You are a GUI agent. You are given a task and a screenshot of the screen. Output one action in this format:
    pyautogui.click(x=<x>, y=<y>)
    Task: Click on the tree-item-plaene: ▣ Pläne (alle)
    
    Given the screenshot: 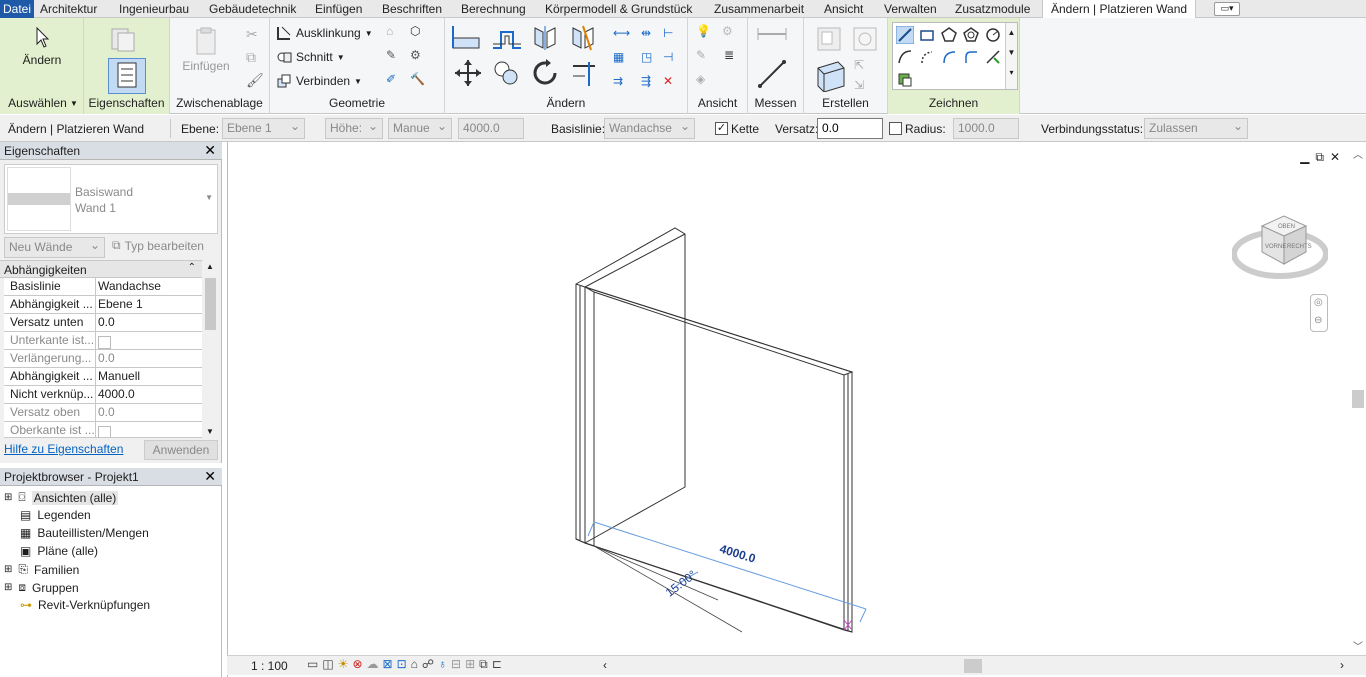 What is the action you would take?
    pyautogui.click(x=59, y=551)
    